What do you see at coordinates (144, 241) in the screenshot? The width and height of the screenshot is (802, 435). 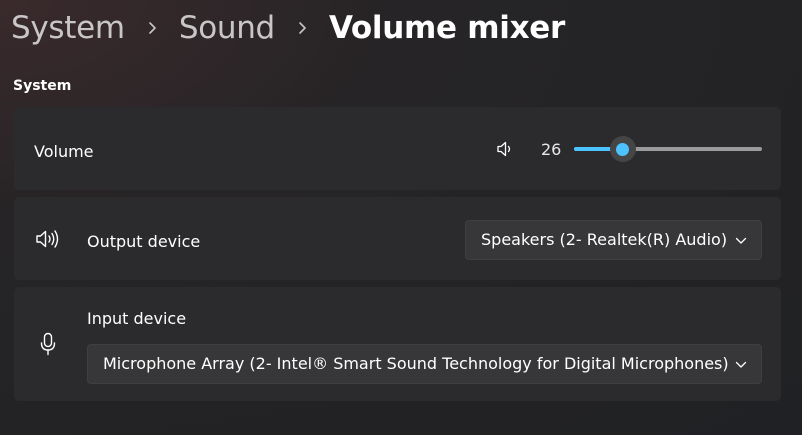 I see `output-device-label: Output device` at bounding box center [144, 241].